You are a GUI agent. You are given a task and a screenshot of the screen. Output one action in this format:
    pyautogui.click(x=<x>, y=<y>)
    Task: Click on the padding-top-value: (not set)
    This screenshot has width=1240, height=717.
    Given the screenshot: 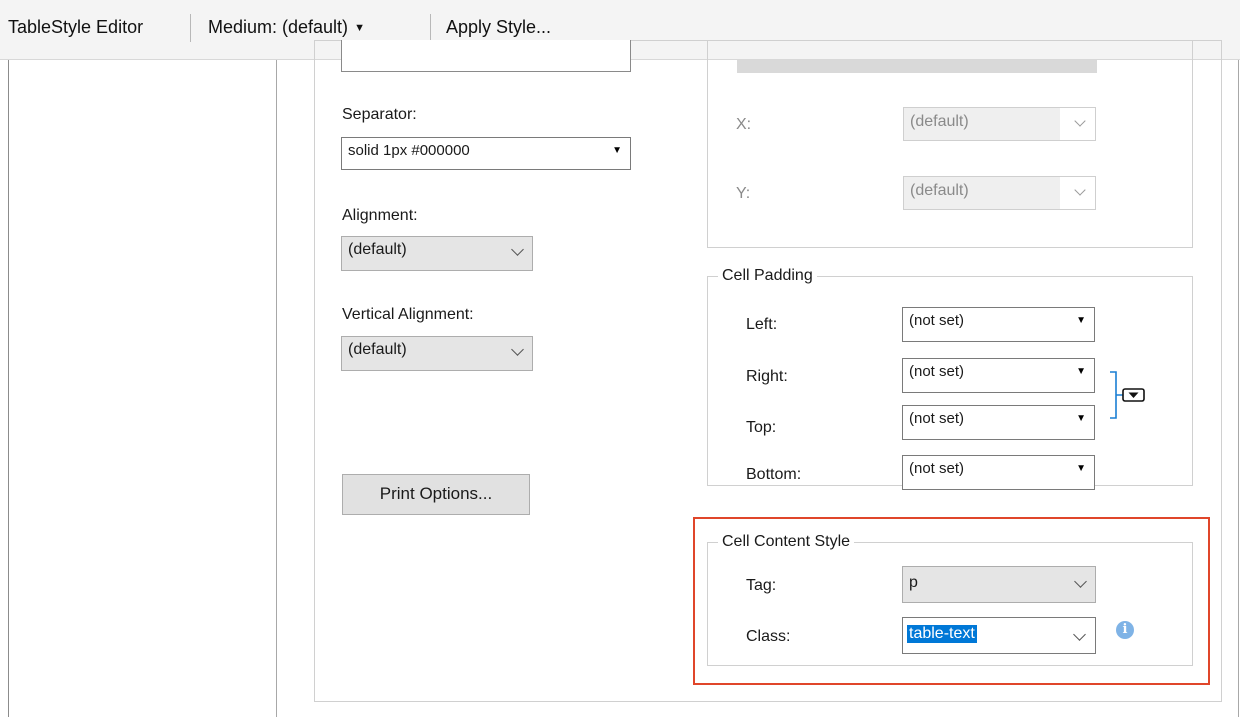 What is the action you would take?
    pyautogui.click(x=937, y=418)
    